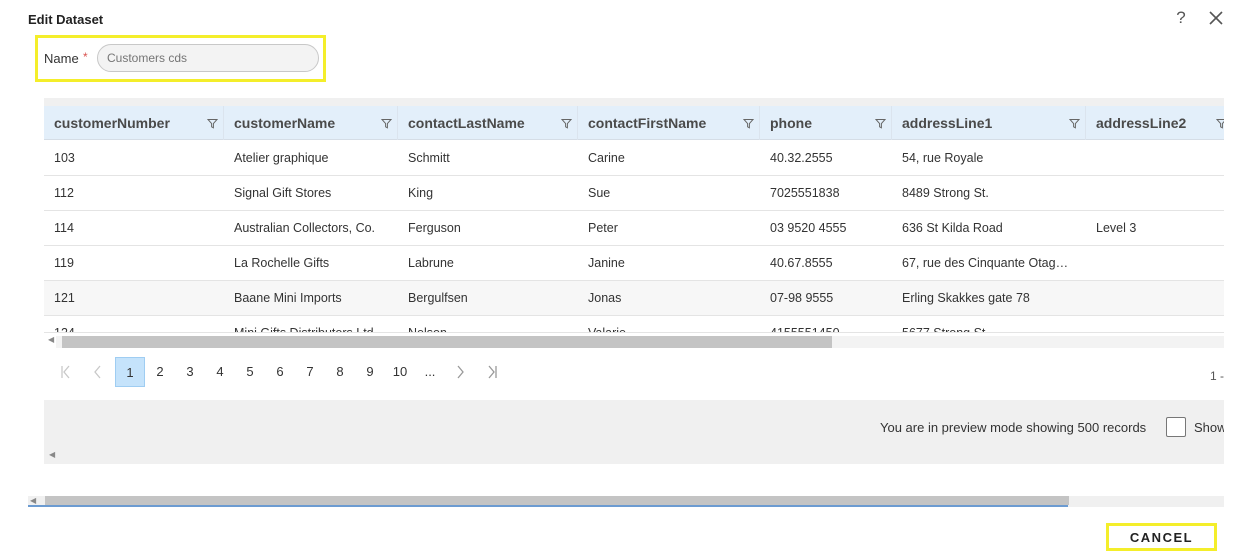 The image size is (1244, 557). What do you see at coordinates (421, 193) in the screenshot?
I see `table-cell: King` at bounding box center [421, 193].